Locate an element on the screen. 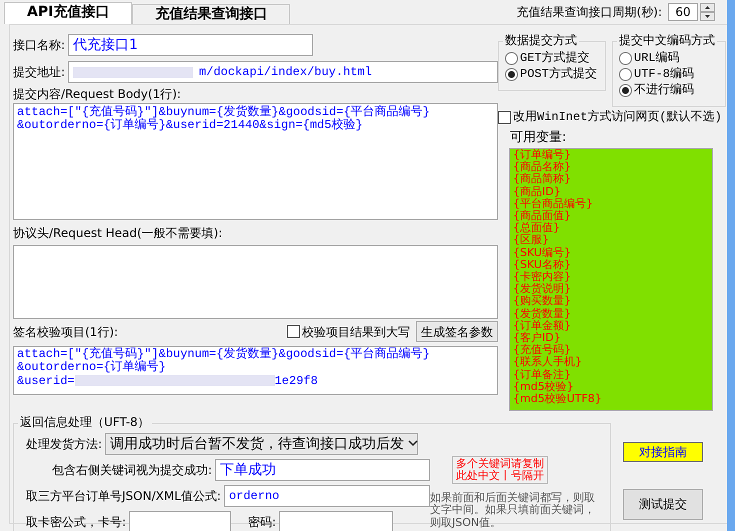 This screenshot has width=735, height=531. card-number-field is located at coordinates (180, 520).